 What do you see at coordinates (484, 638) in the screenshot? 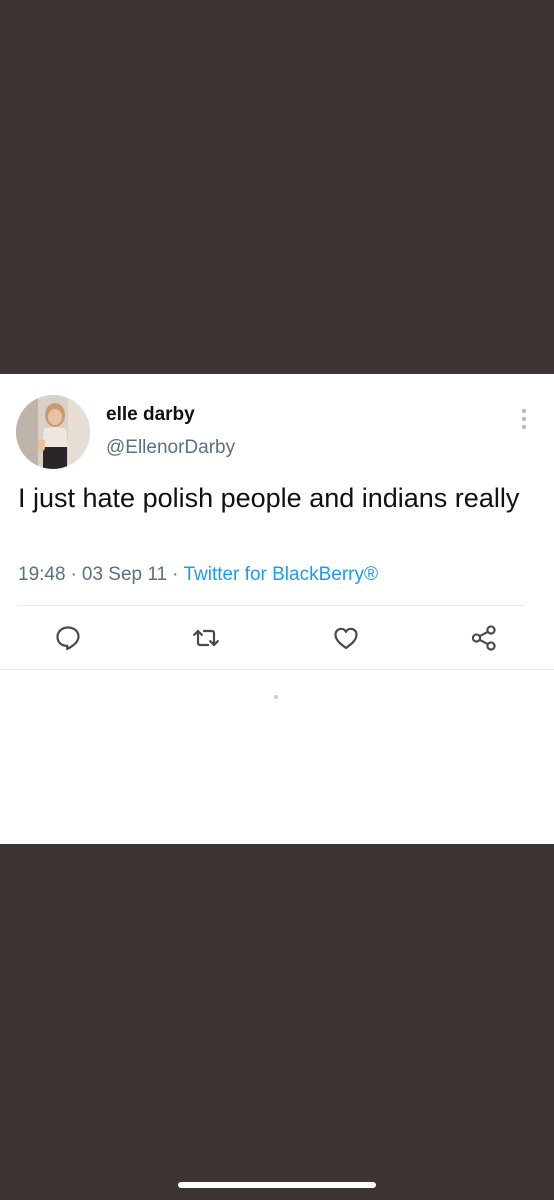
I see `share-icon` at bounding box center [484, 638].